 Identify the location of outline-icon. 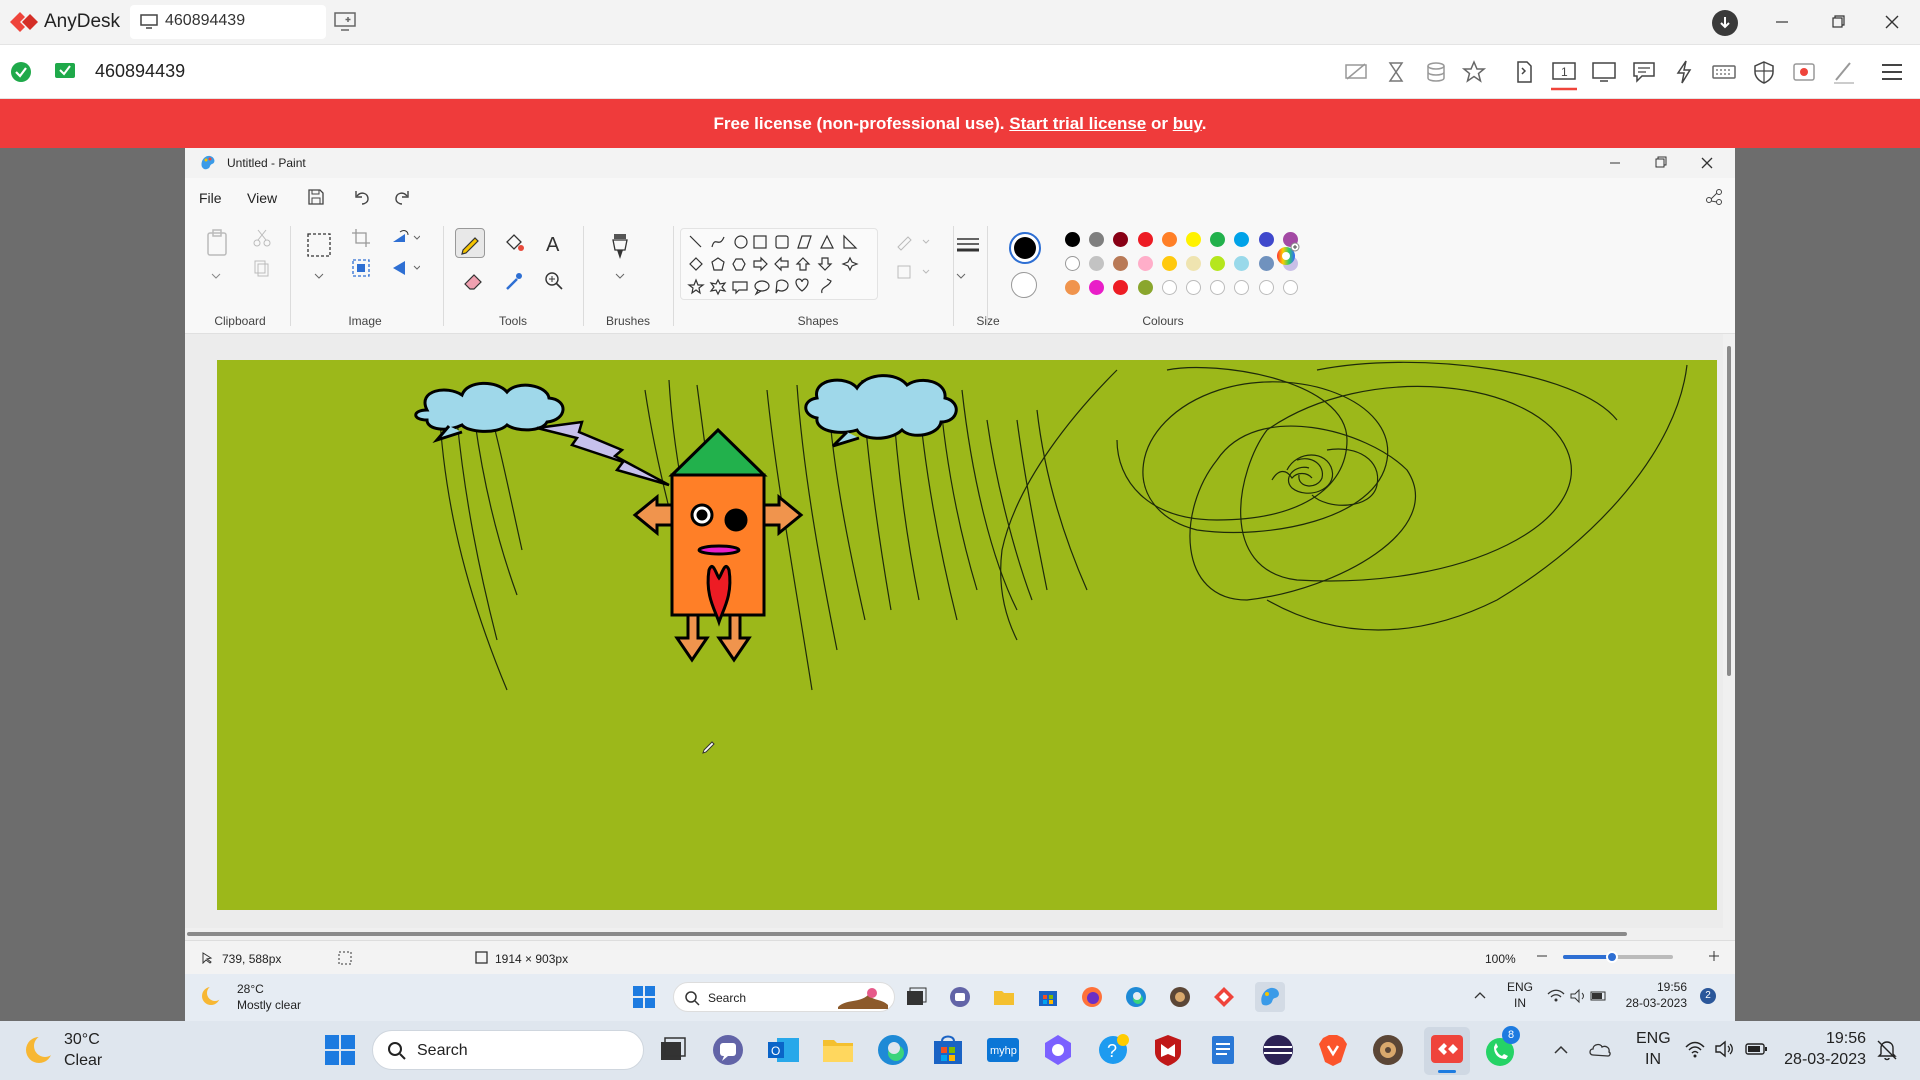
(915, 242).